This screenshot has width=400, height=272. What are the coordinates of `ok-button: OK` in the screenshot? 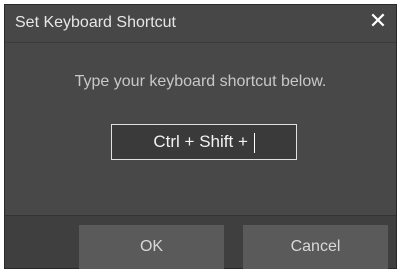 It's located at (151, 247).